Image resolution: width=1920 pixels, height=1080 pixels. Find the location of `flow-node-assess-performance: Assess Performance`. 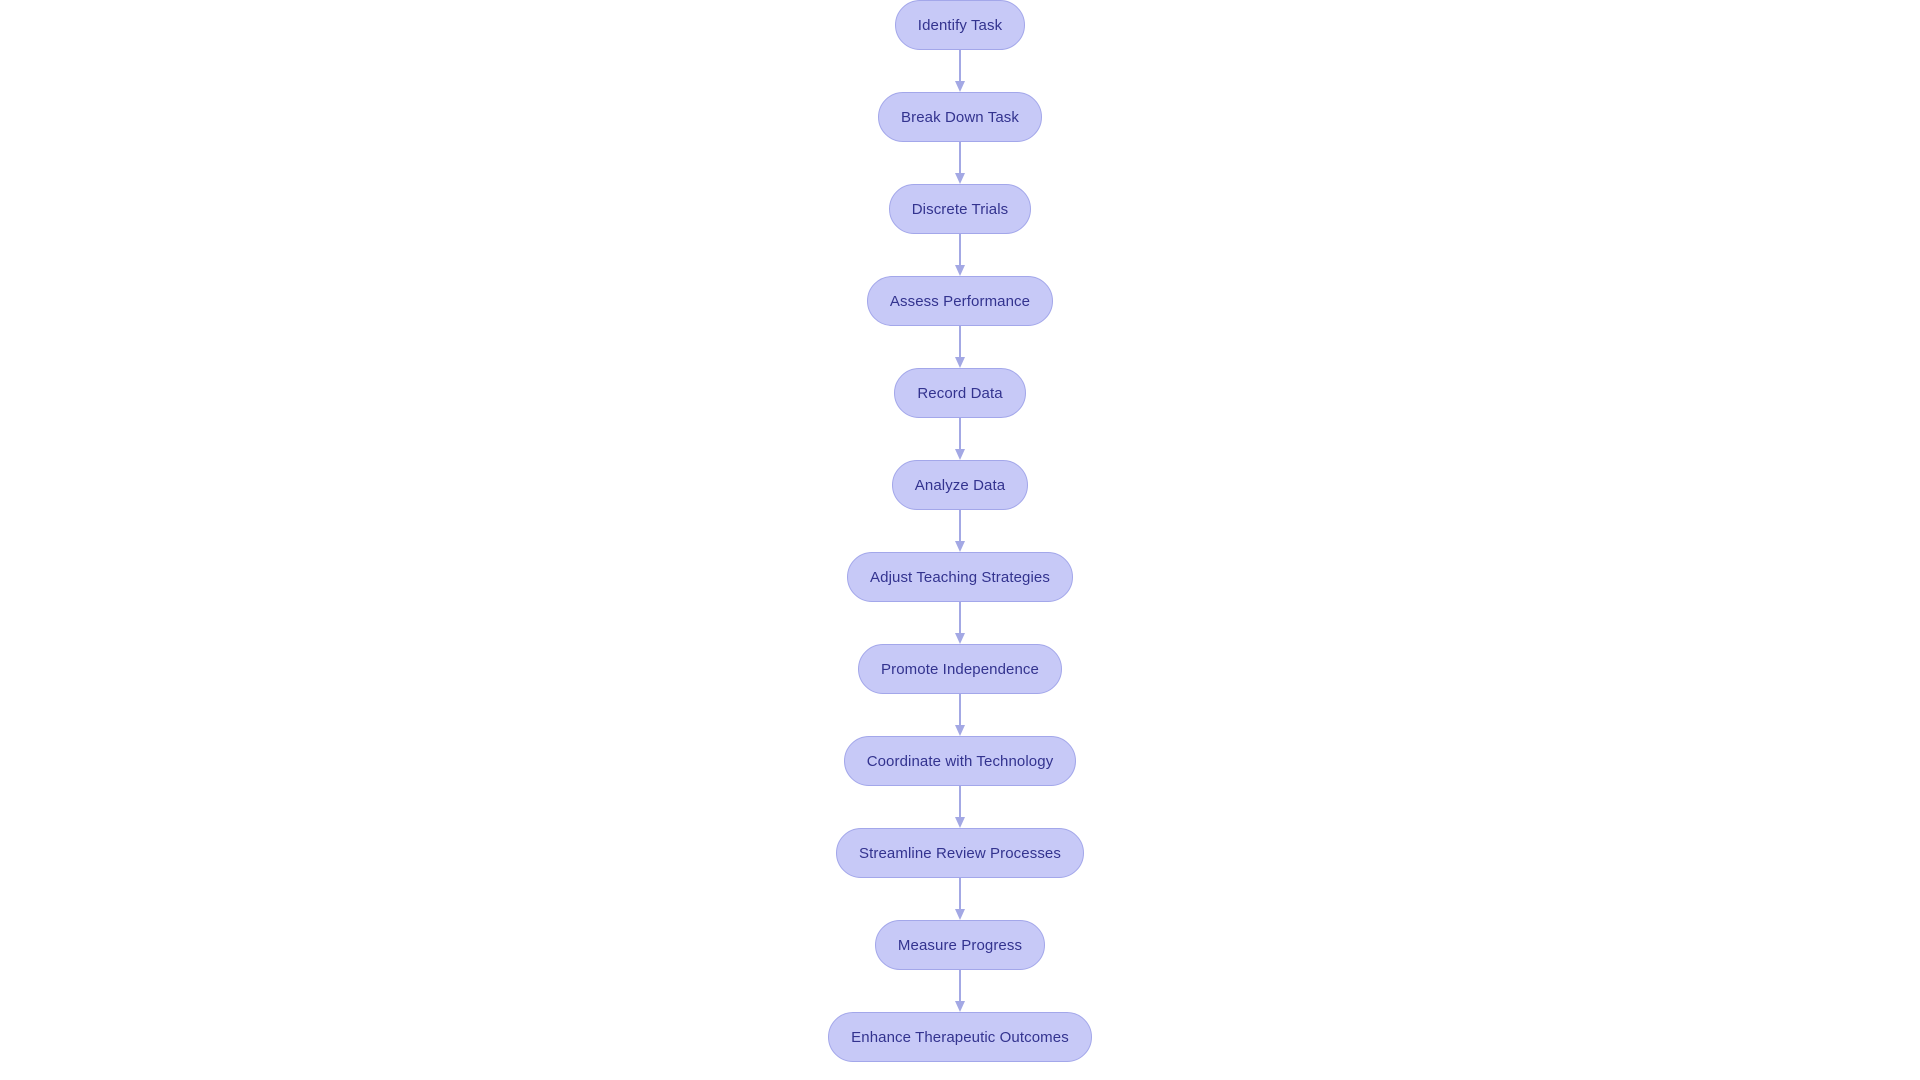

flow-node-assess-performance: Assess Performance is located at coordinates (960, 301).